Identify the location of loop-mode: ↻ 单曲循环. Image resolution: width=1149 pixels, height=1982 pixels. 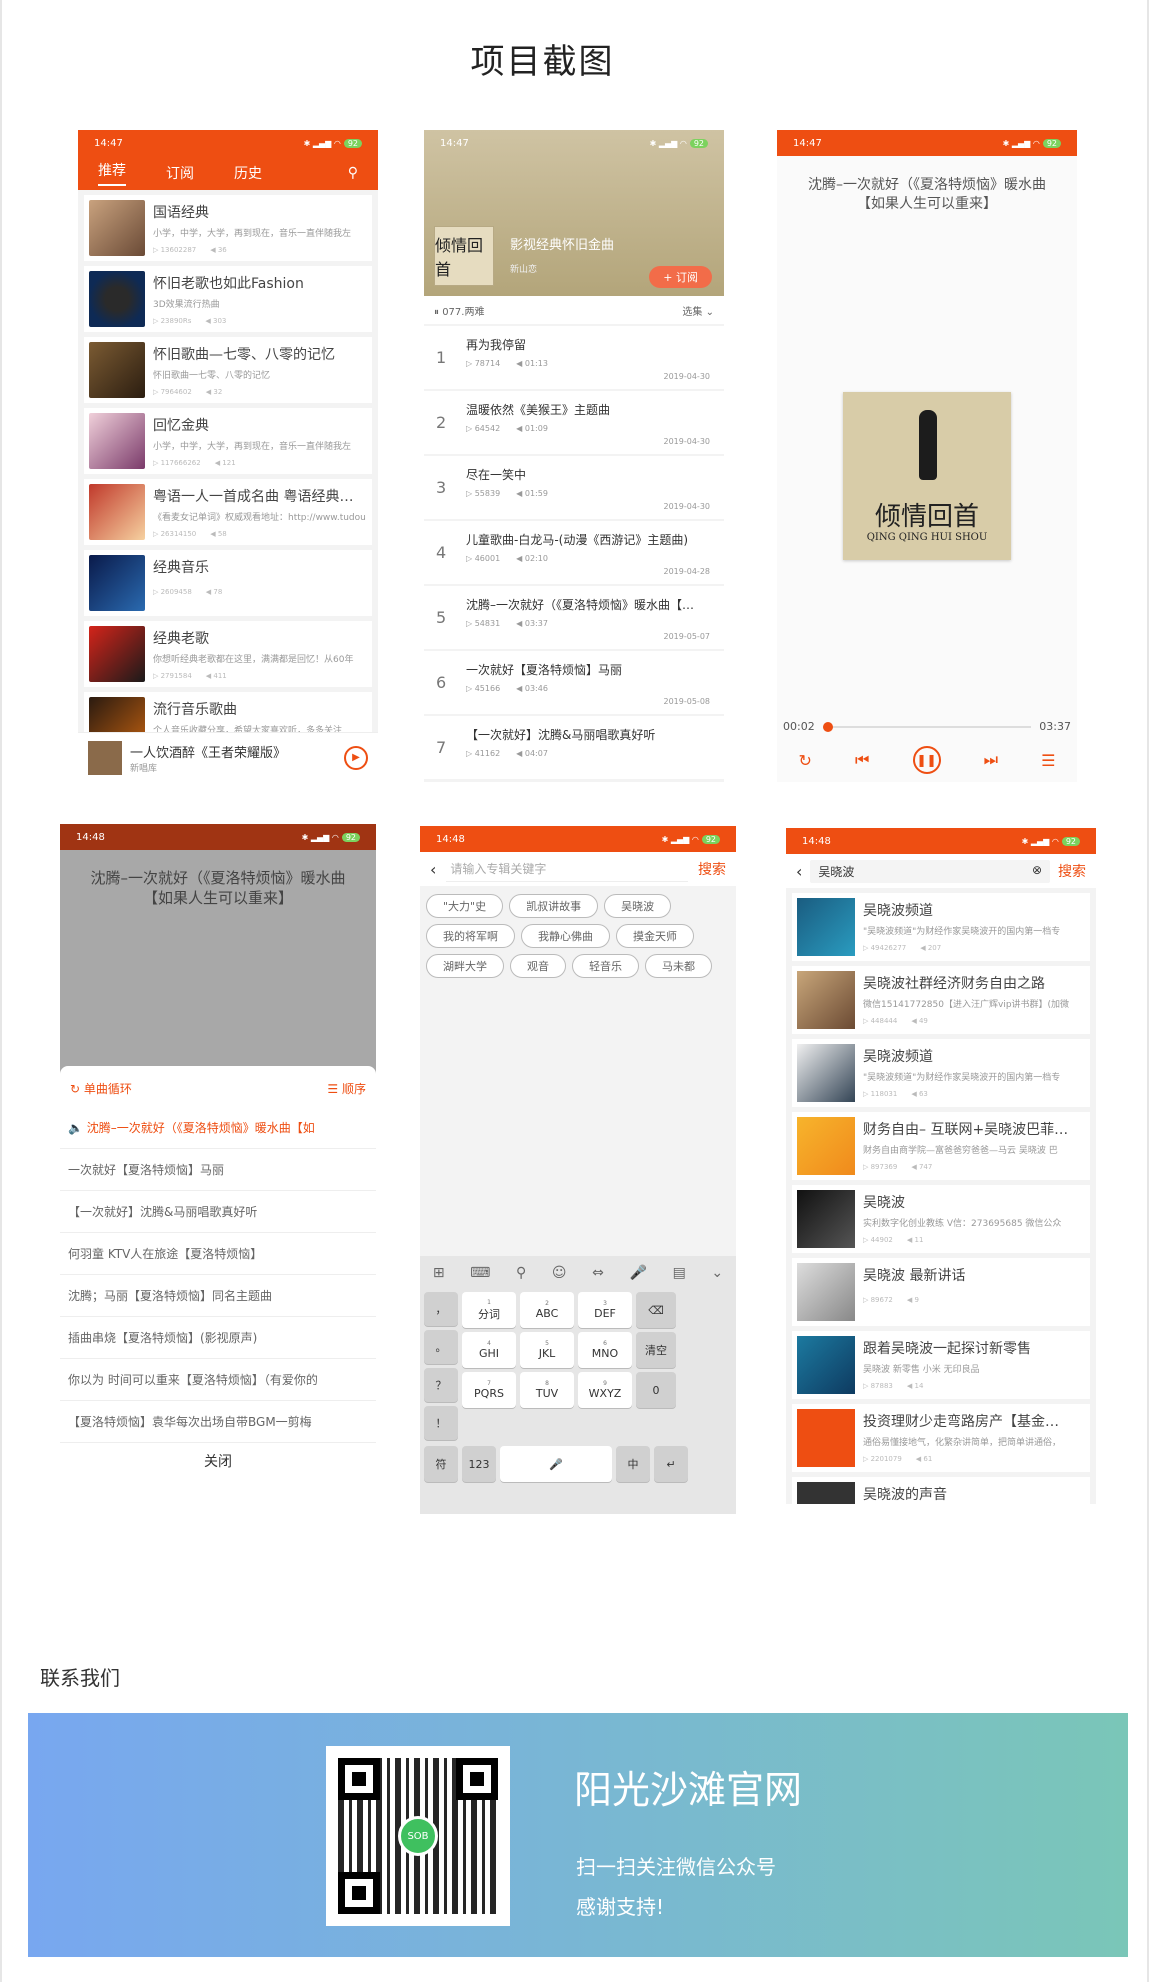
(101, 1088).